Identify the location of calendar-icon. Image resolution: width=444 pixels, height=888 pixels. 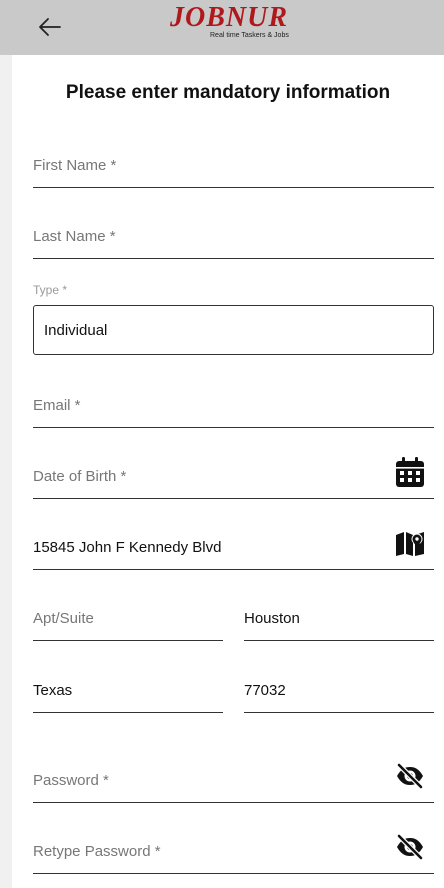
(410, 472).